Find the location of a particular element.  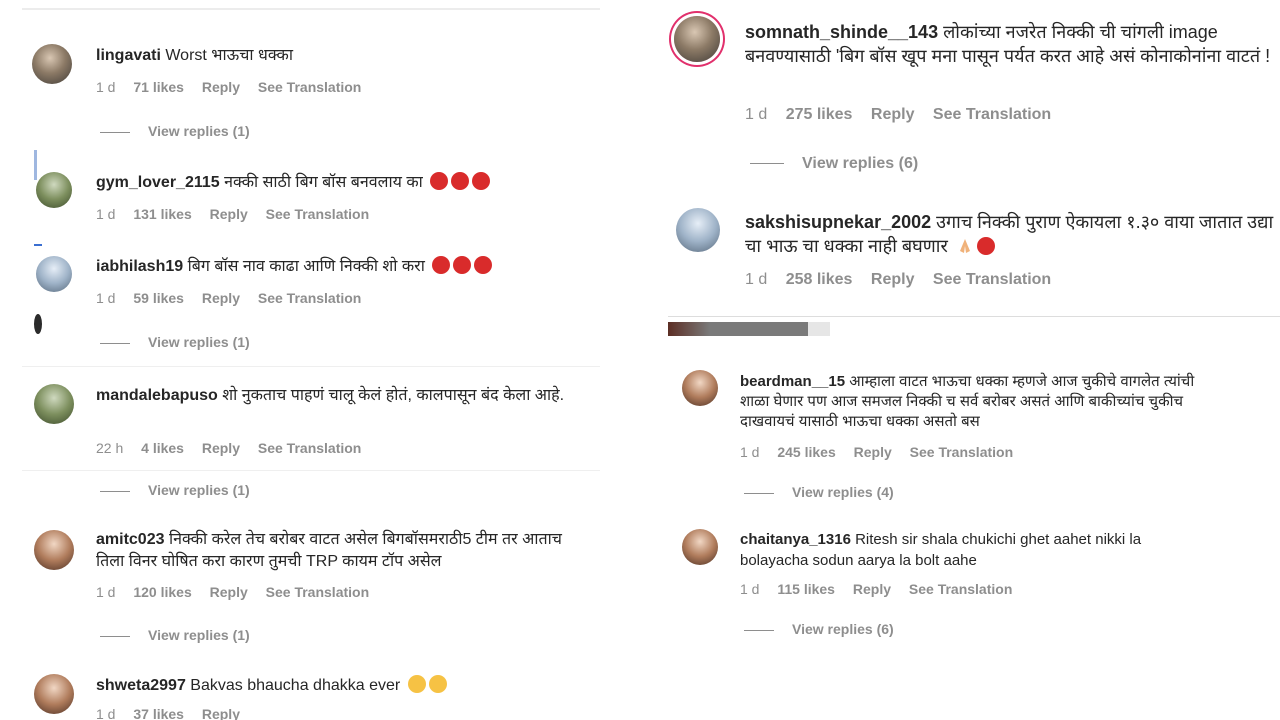

comment-text: lingavati Worst भाऊचा धक्का is located at coordinates (194, 56).